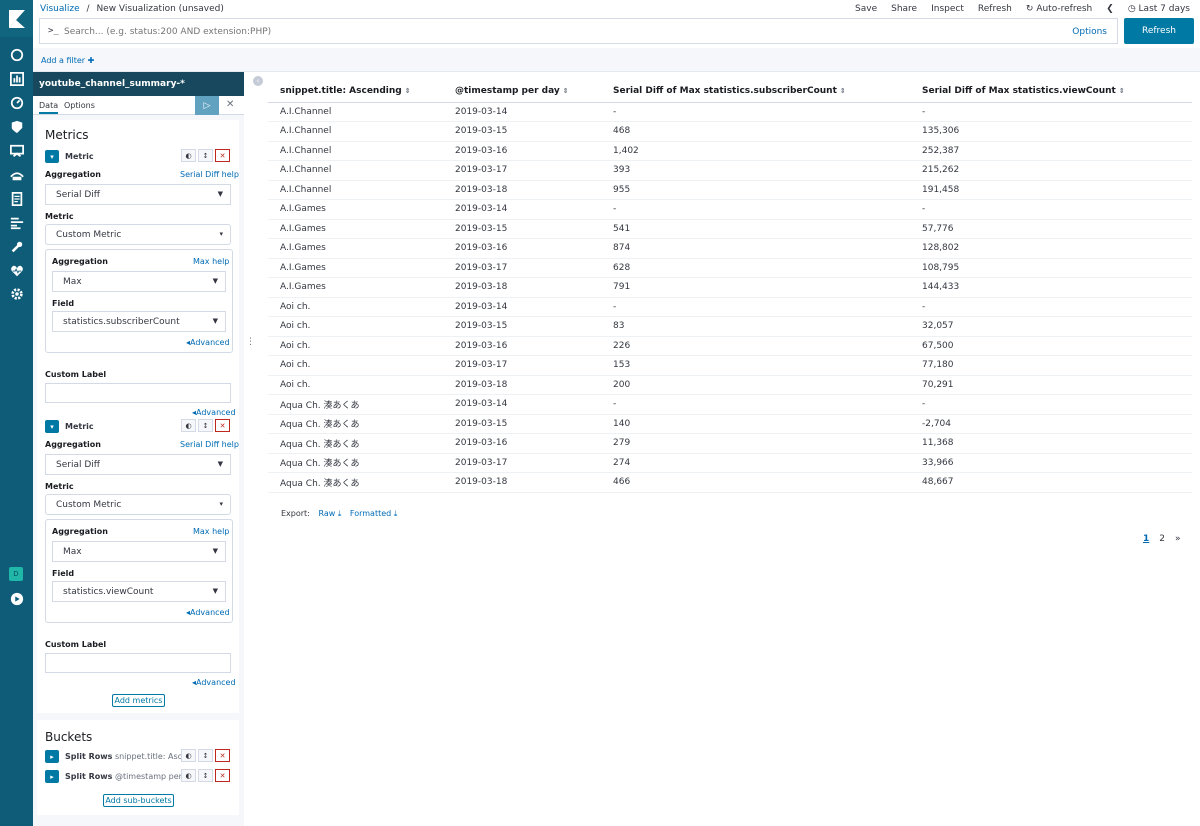 Image resolution: width=1200 pixels, height=826 pixels. I want to click on discard-close-icon: ✕, so click(230, 104).